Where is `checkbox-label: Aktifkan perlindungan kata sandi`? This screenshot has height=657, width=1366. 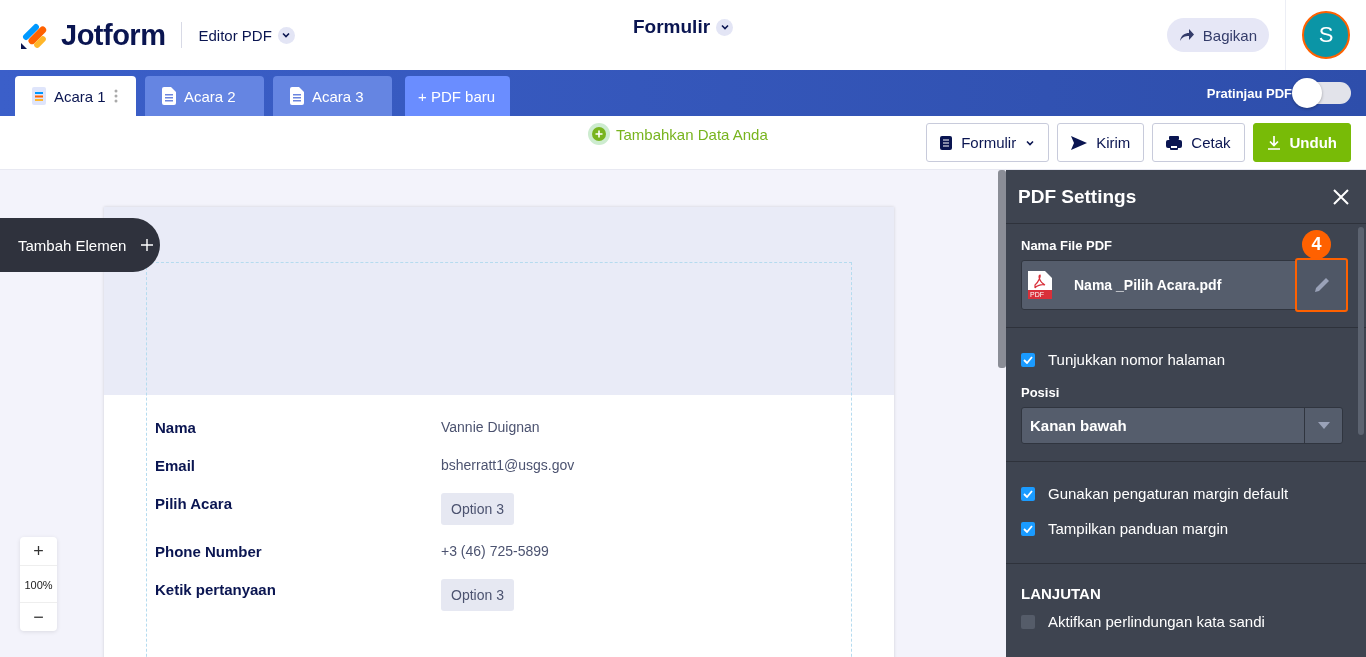
checkbox-label: Aktifkan perlindungan kata sandi is located at coordinates (1156, 621).